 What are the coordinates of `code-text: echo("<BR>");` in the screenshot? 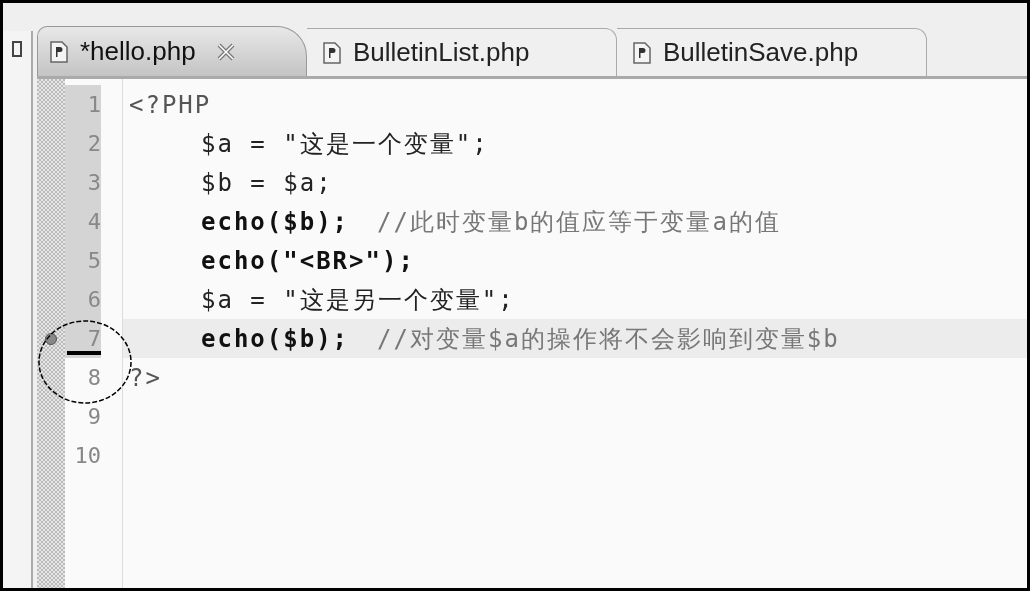 It's located at (308, 261).